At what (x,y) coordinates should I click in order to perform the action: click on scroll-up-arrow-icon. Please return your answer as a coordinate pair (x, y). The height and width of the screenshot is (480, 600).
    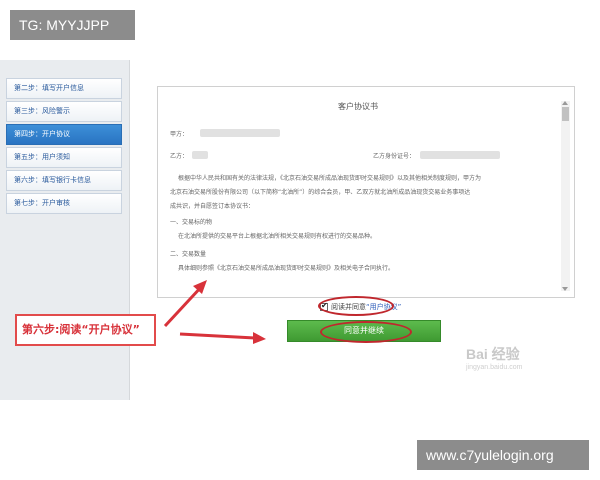
    Looking at the image, I should click on (565, 103).